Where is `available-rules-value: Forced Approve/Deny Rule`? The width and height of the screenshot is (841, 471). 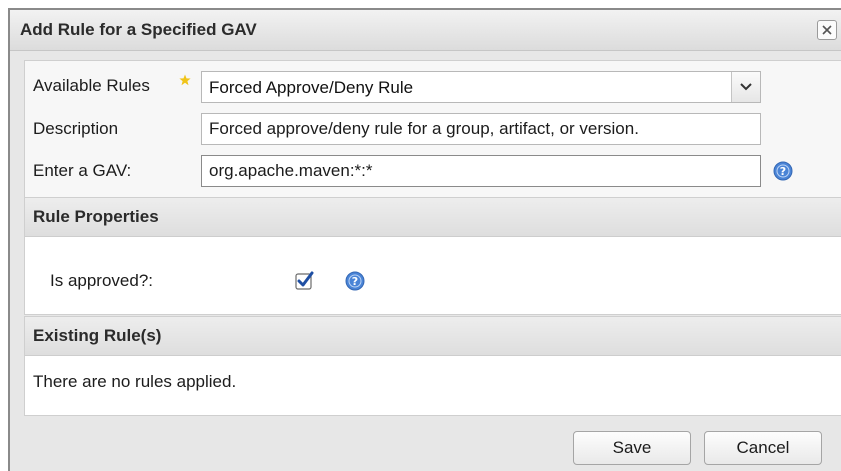 available-rules-value: Forced Approve/Deny Rule is located at coordinates (311, 87).